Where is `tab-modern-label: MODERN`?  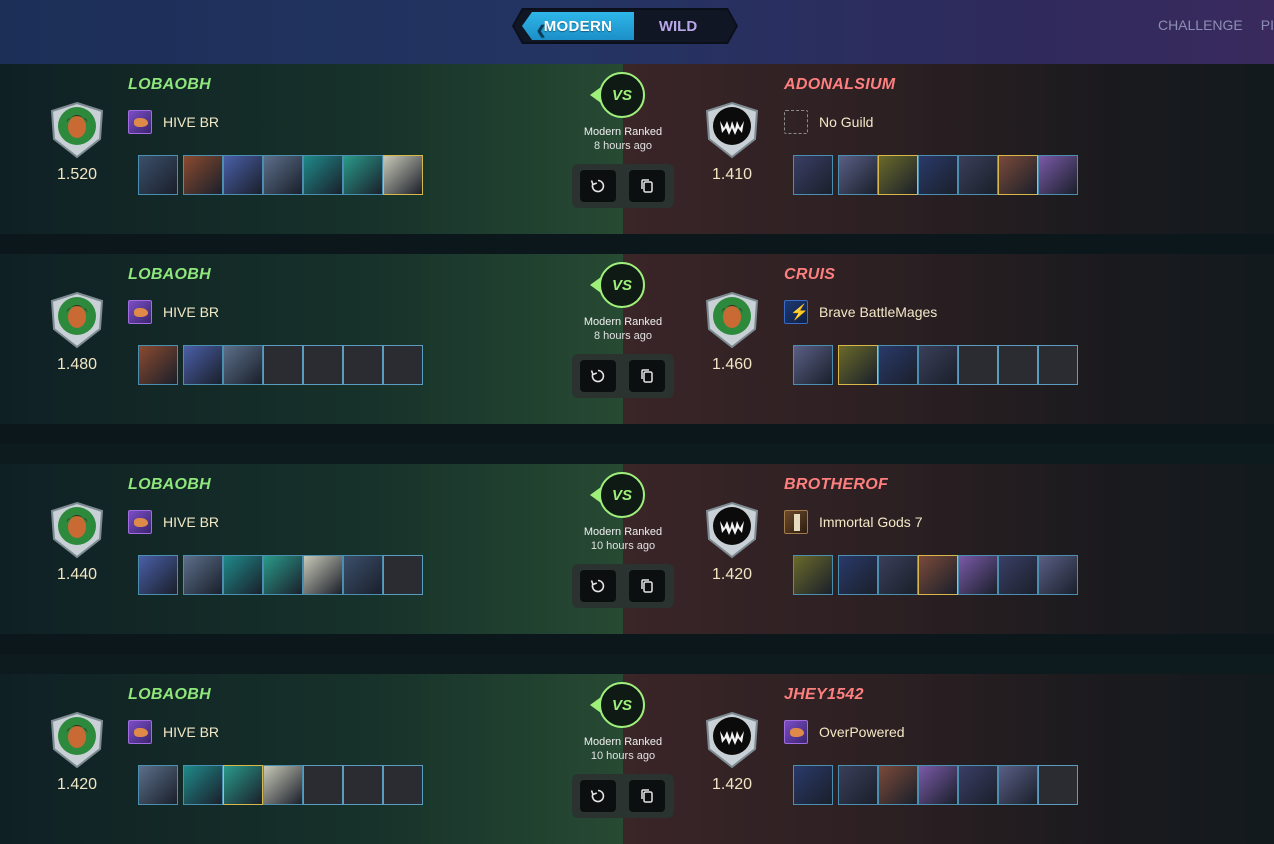
tab-modern-label: MODERN is located at coordinates (578, 26).